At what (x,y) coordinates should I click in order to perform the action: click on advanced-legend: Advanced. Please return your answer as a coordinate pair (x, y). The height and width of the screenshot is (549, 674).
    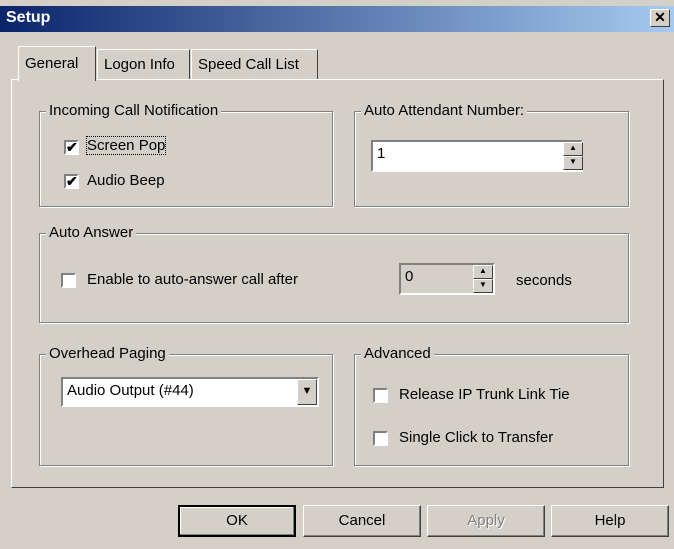
    Looking at the image, I should click on (397, 353).